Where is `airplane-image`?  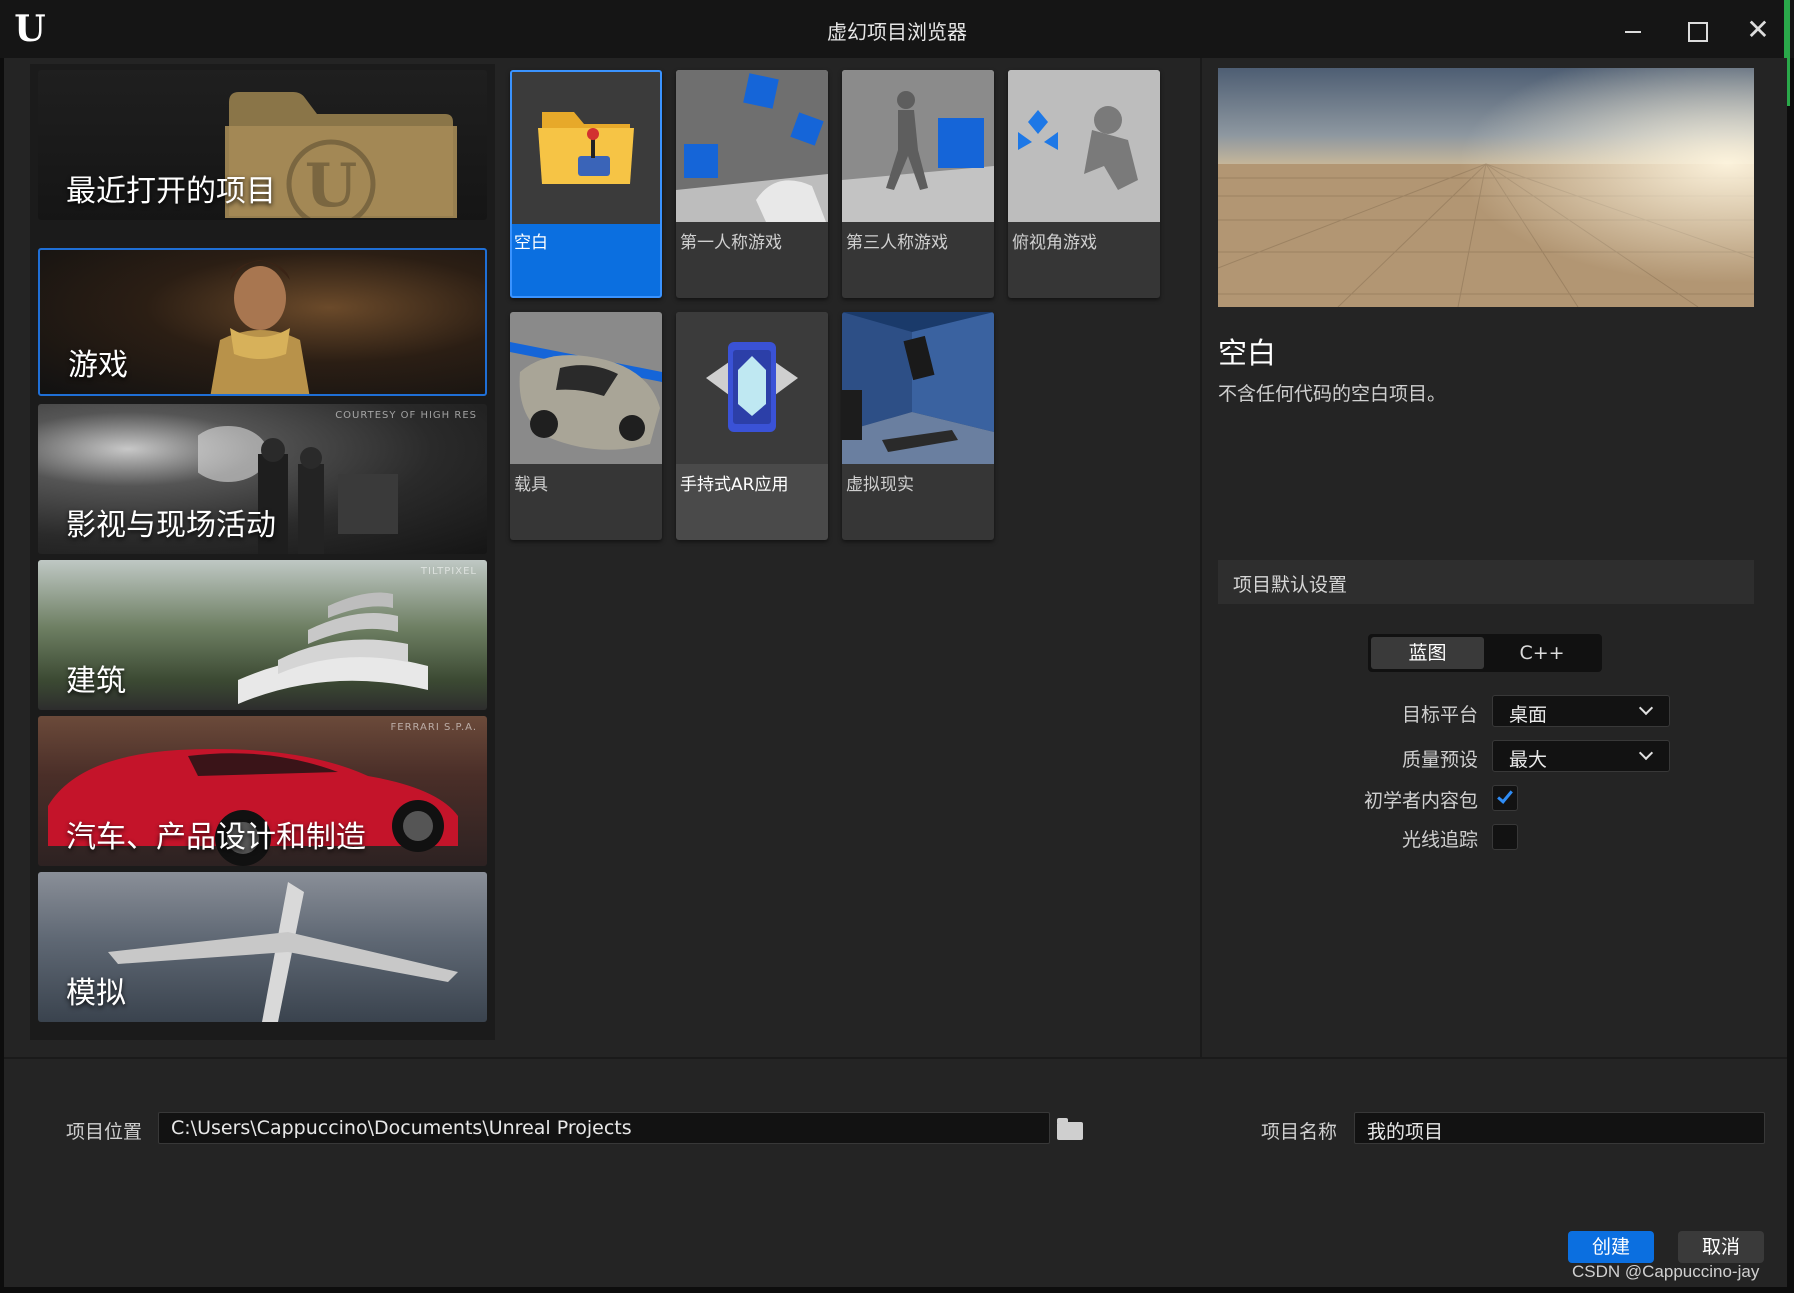 airplane-image is located at coordinates (283, 952).